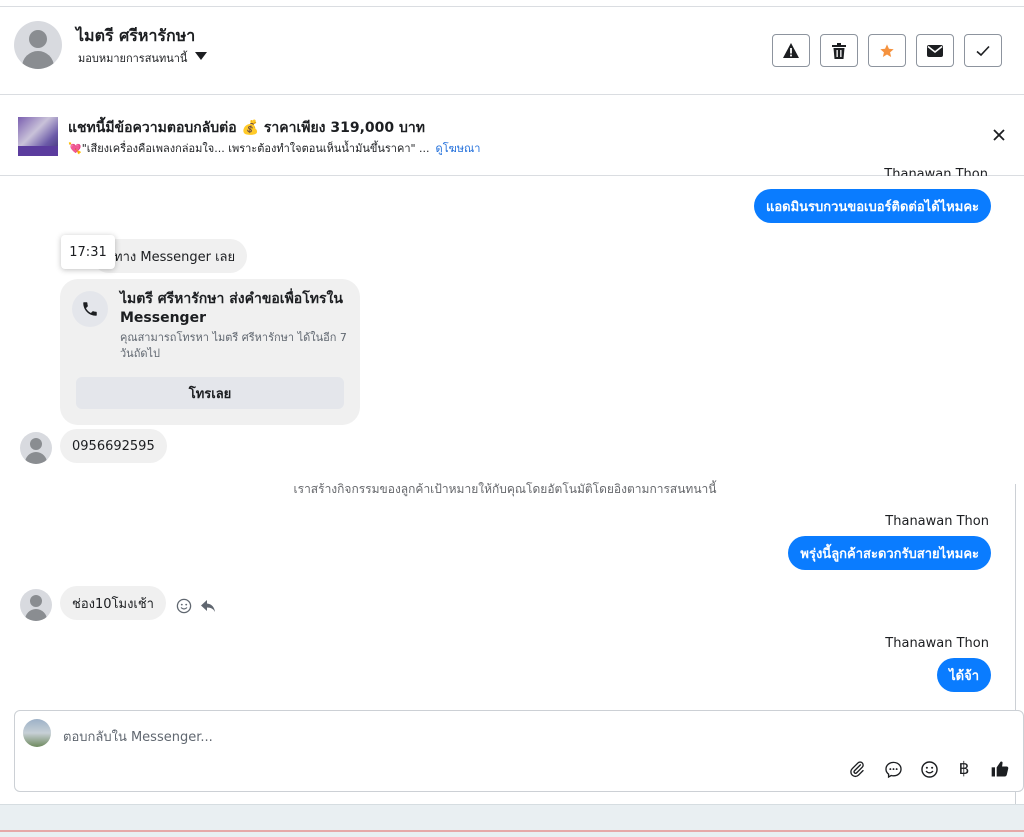 The width and height of the screenshot is (1024, 837). Describe the element at coordinates (889, 553) in the screenshot. I see `outgoing-message: พรุ่งนี้ลูกค้าสะดวกรับสายไหมคะ` at that location.